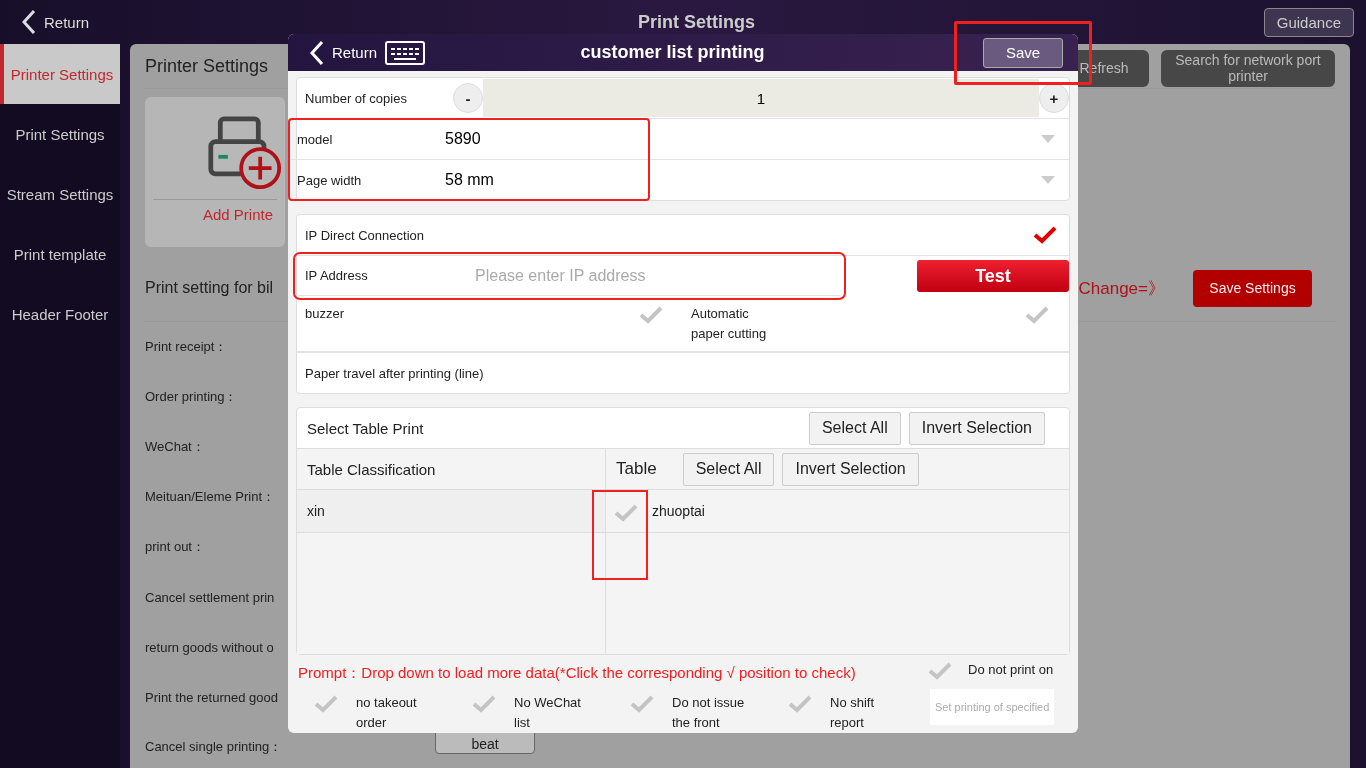  What do you see at coordinates (175, 547) in the screenshot?
I see `setting-label: print out：` at bounding box center [175, 547].